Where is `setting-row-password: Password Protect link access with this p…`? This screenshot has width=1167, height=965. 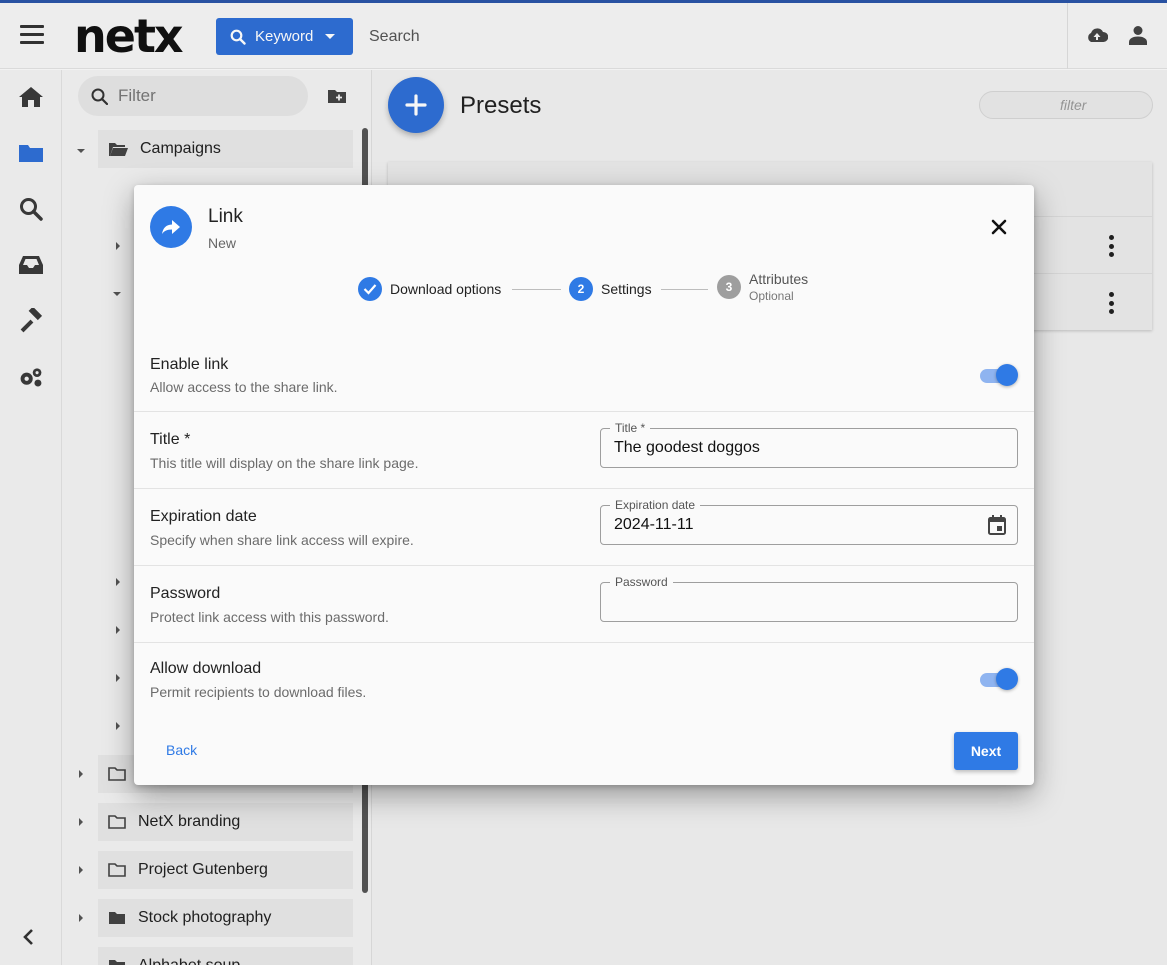 setting-row-password: Password Protect link access with this p… is located at coordinates (584, 603).